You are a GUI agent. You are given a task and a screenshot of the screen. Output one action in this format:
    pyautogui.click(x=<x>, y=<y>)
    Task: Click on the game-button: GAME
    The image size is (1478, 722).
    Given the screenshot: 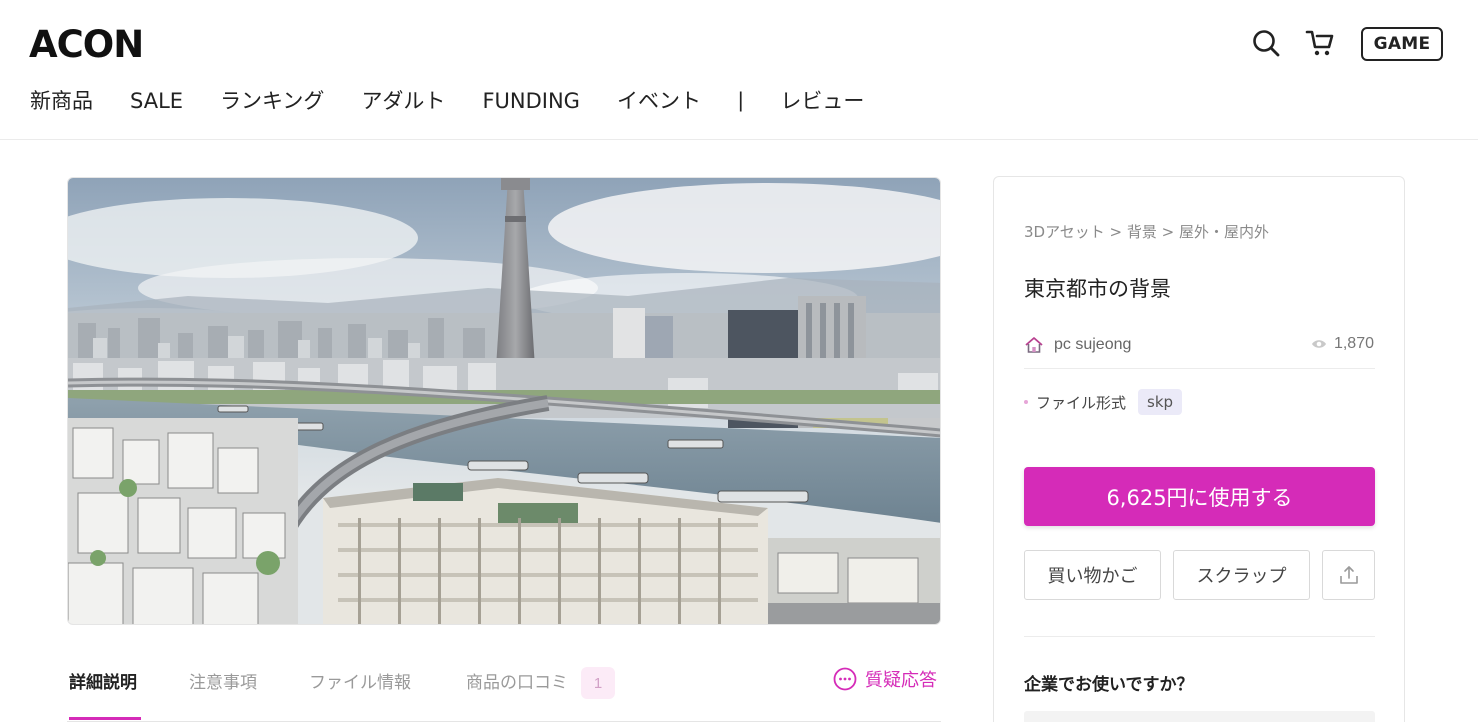 What is the action you would take?
    pyautogui.click(x=1402, y=44)
    